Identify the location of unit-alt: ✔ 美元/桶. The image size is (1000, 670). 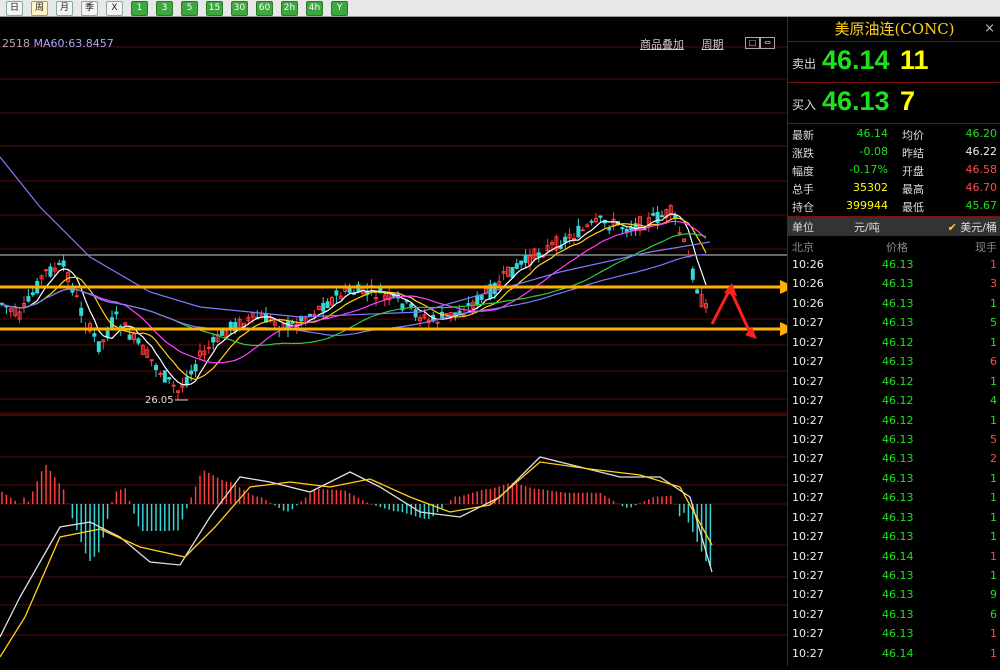
(972, 227).